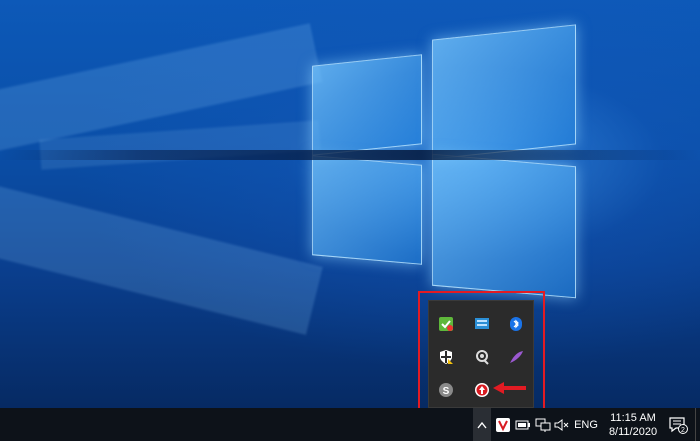  I want to click on clock-date: 8/11/2020, so click(633, 431).